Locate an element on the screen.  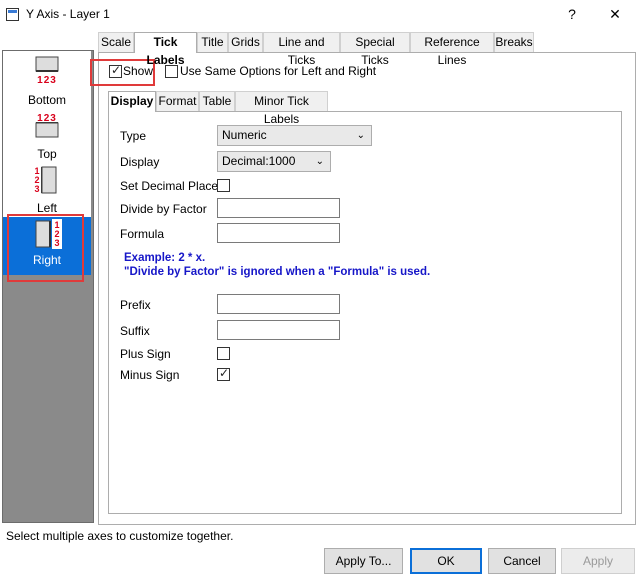
tab-scale: Scale is located at coordinates (116, 42).